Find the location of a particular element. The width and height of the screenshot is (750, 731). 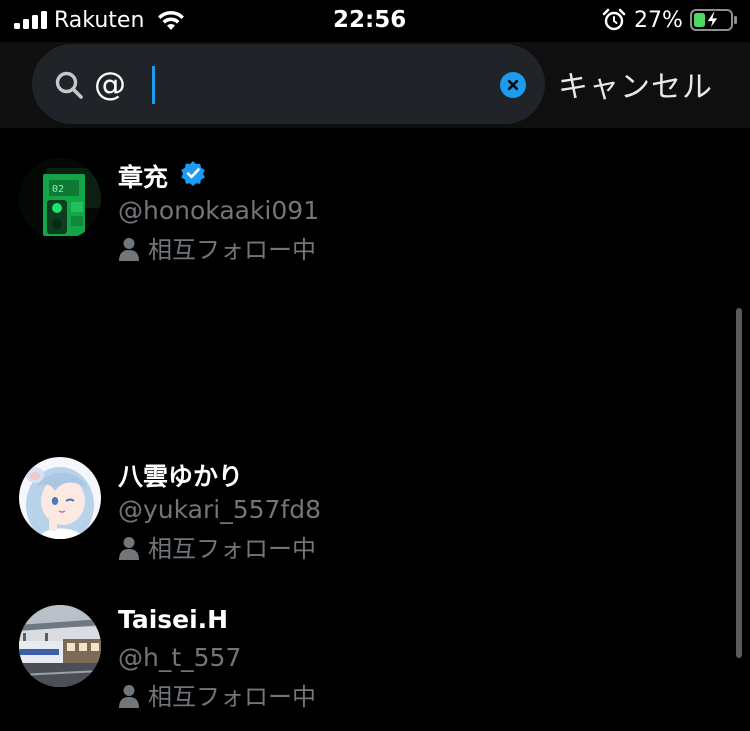

user-handle: @honokaaki091 is located at coordinates (219, 210).